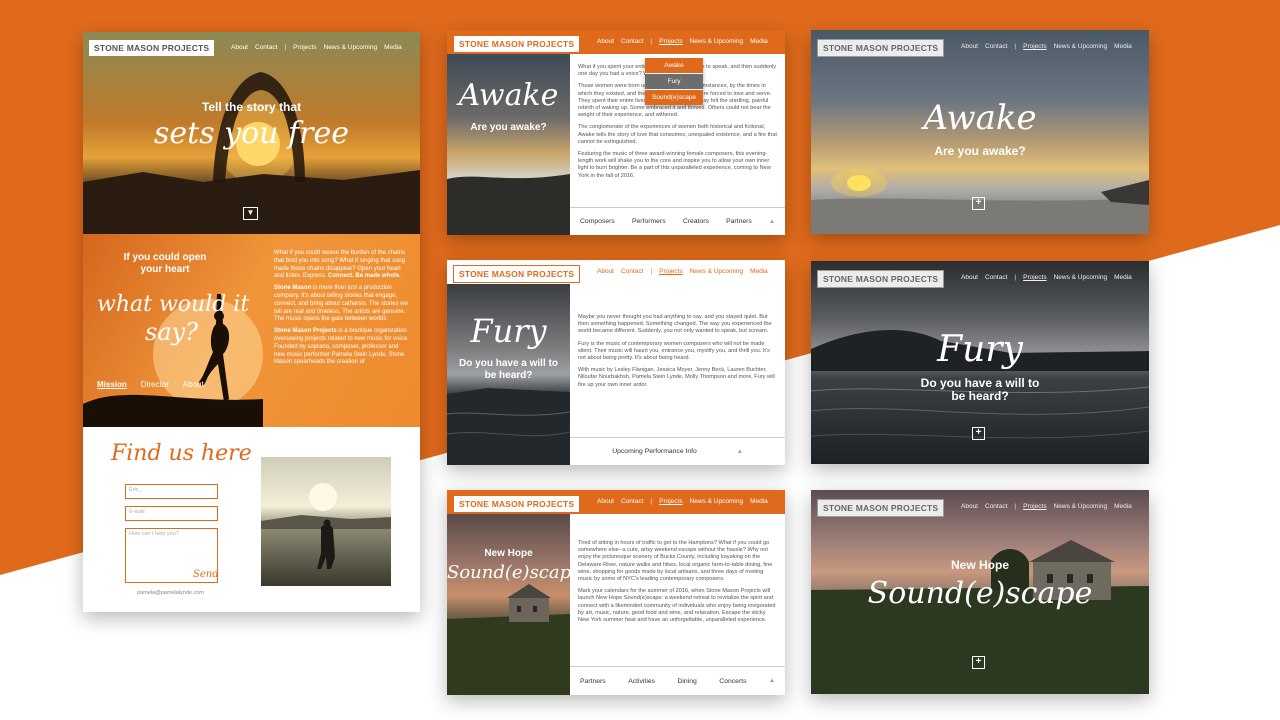 The image size is (1280, 720). I want to click on tab-composers: Composers, so click(597, 221).